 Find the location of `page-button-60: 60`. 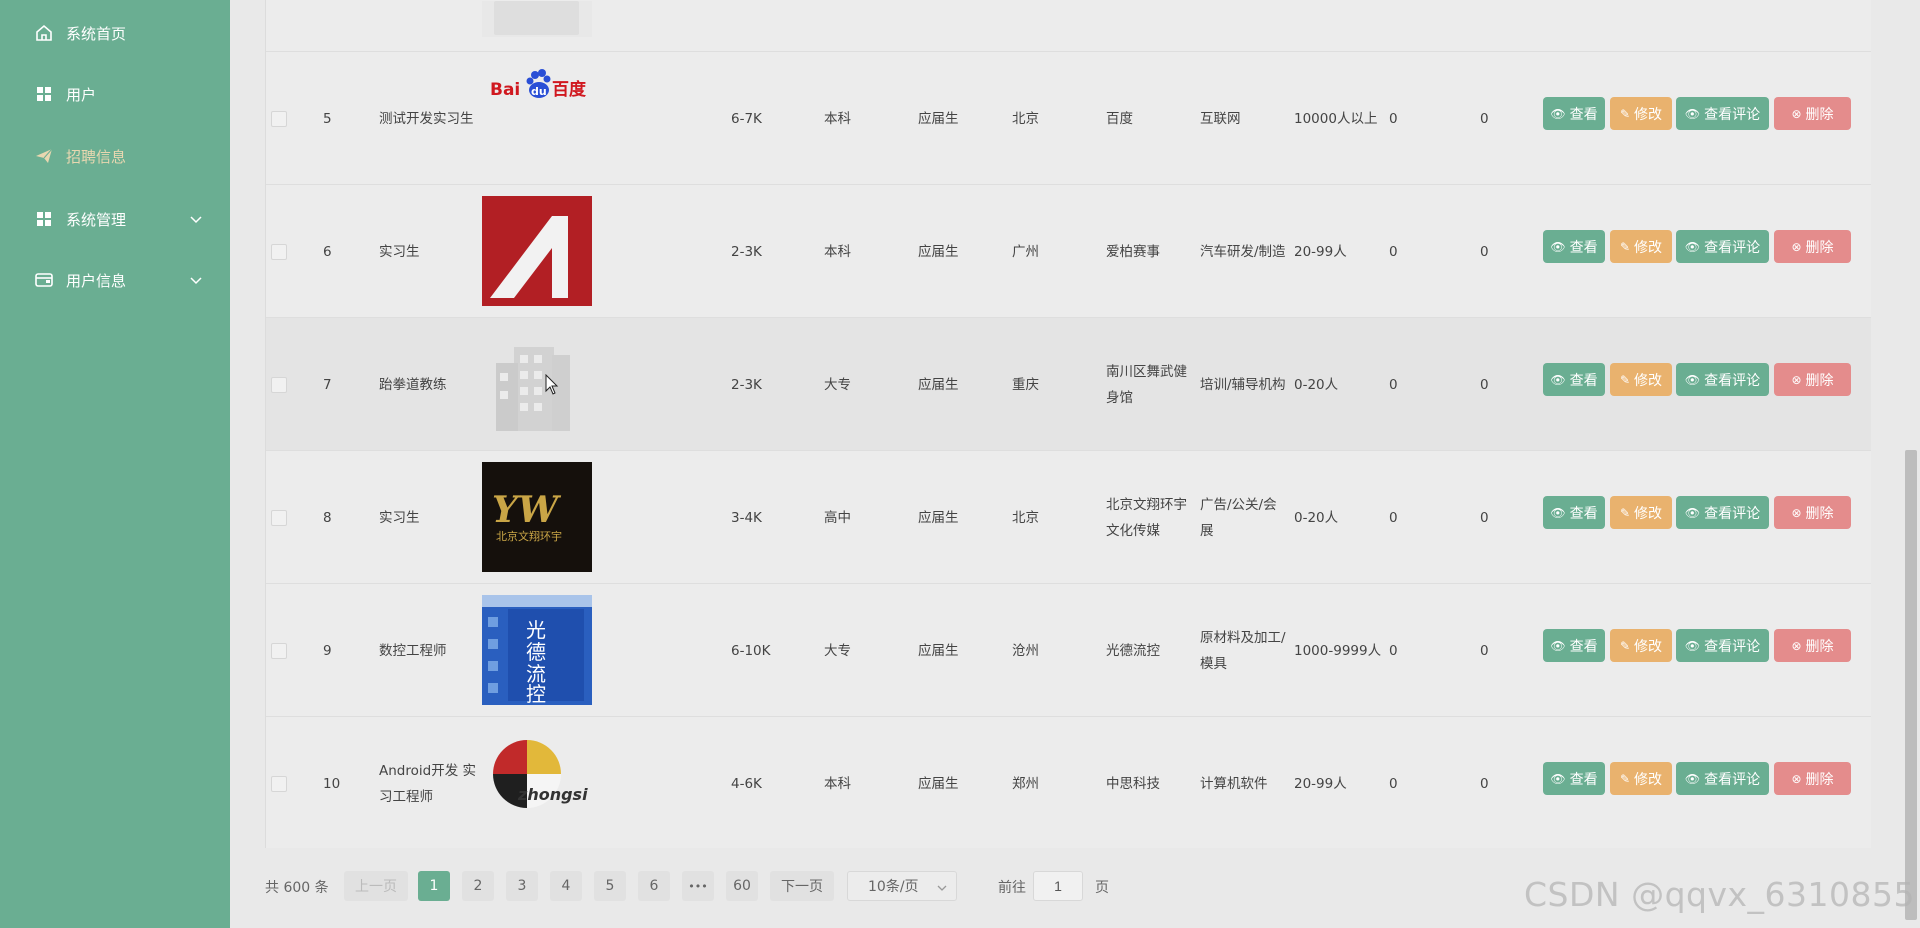

page-button-60: 60 is located at coordinates (742, 886).